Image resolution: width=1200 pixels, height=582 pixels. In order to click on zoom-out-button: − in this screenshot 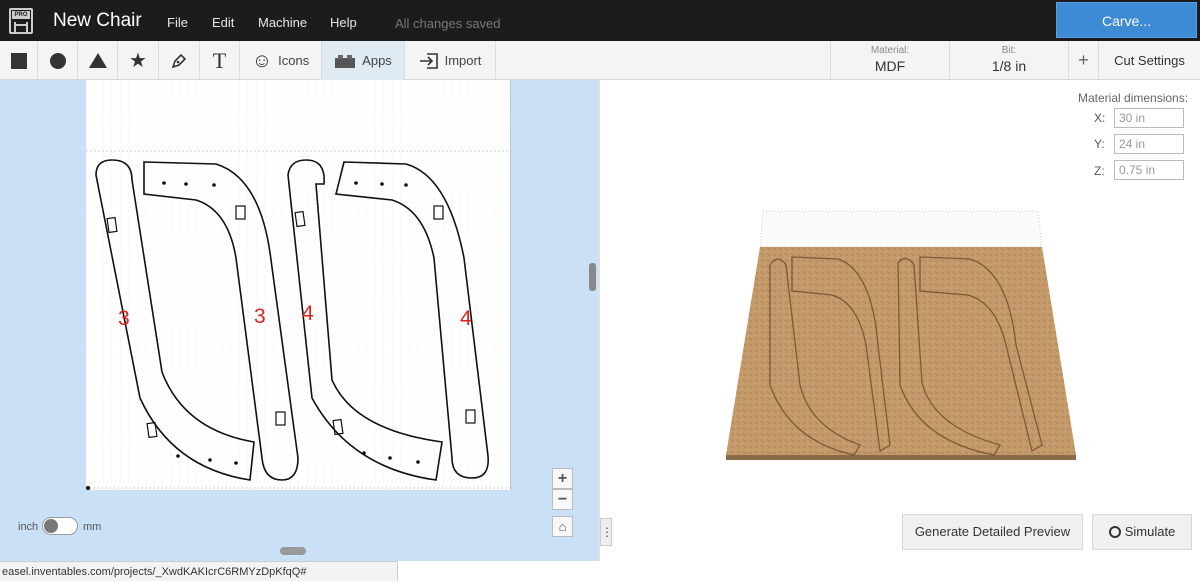, I will do `click(562, 499)`.